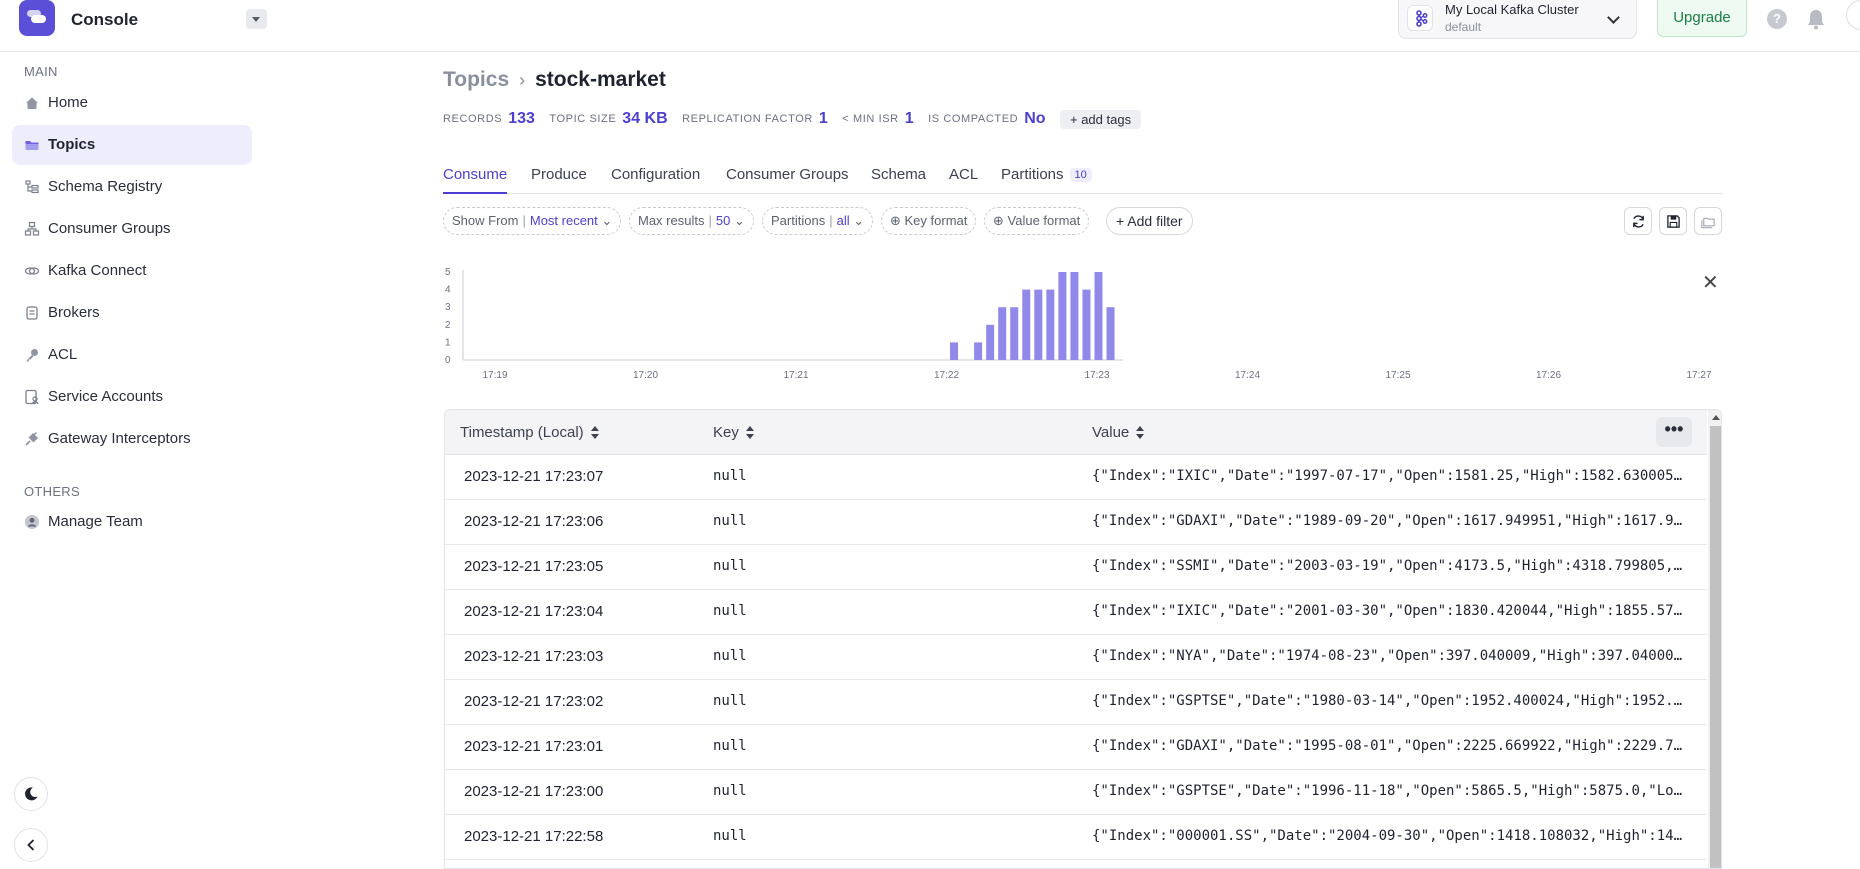 The height and width of the screenshot is (869, 1860). What do you see at coordinates (32, 522) in the screenshot?
I see `user-icon` at bounding box center [32, 522].